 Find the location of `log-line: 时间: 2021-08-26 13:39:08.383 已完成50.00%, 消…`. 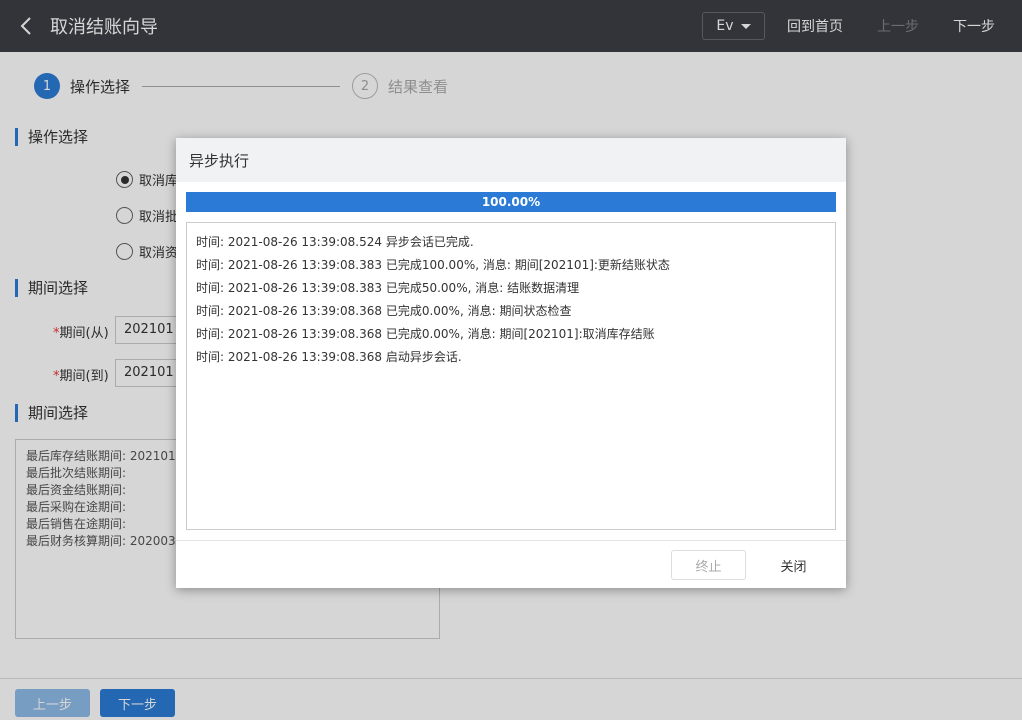

log-line: 时间: 2021-08-26 13:39:08.383 已完成50.00%, 消… is located at coordinates (388, 288).